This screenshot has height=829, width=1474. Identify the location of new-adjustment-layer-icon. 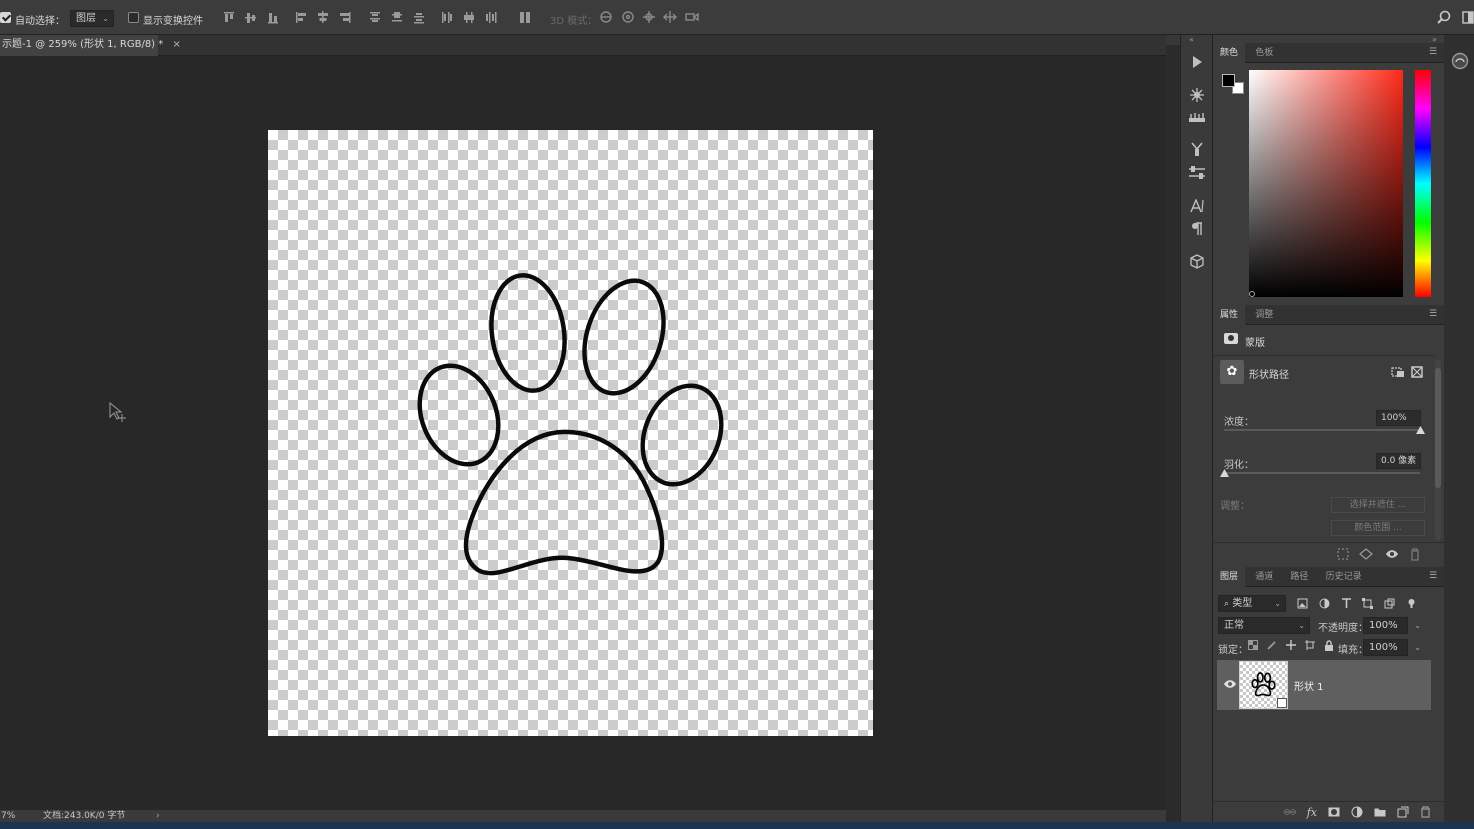
(1357, 812).